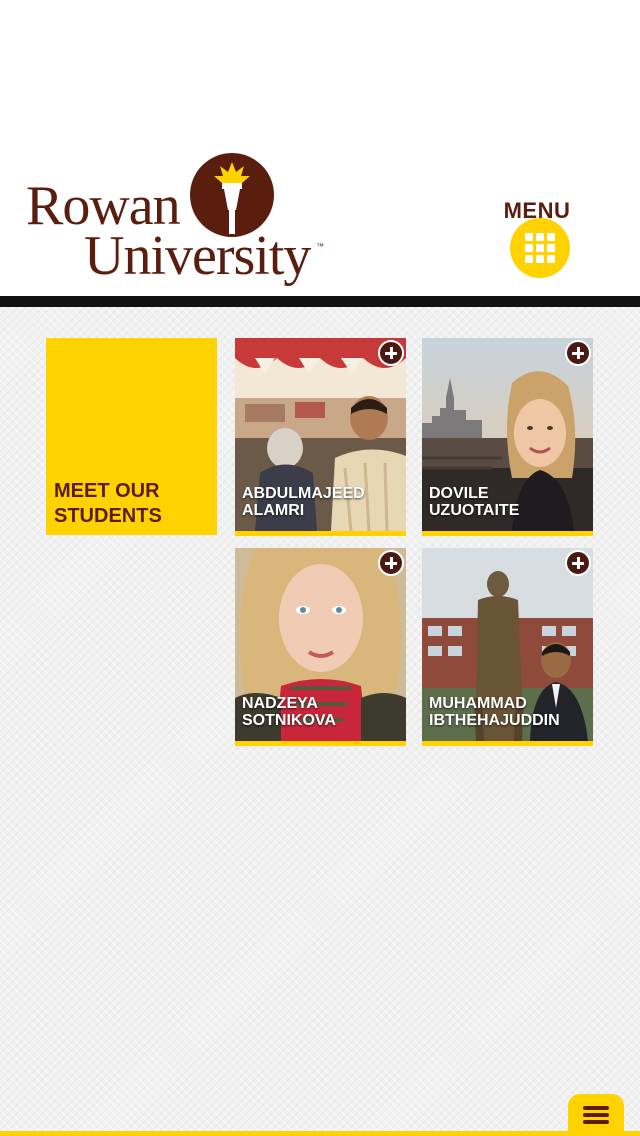  Describe the element at coordinates (197, 256) in the screenshot. I see `logo-text-university: University` at that location.